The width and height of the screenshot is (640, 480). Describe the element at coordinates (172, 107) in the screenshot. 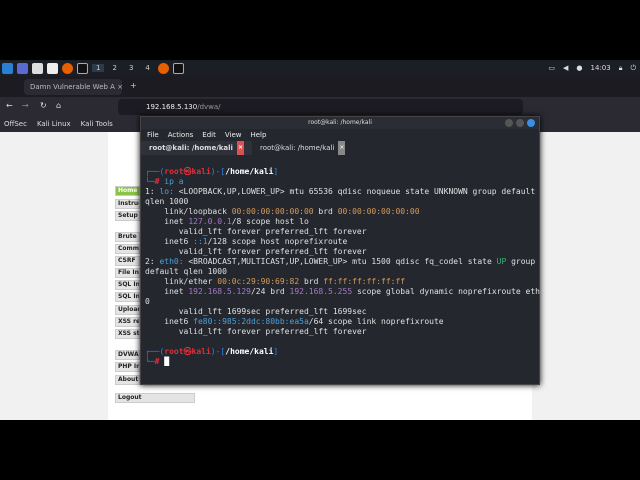

I see `url-host: 192.168.5.130` at that location.